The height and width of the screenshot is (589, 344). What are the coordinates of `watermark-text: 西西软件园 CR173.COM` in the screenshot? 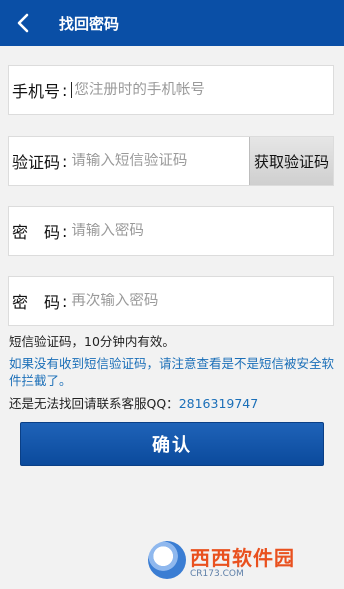 It's located at (242, 560).